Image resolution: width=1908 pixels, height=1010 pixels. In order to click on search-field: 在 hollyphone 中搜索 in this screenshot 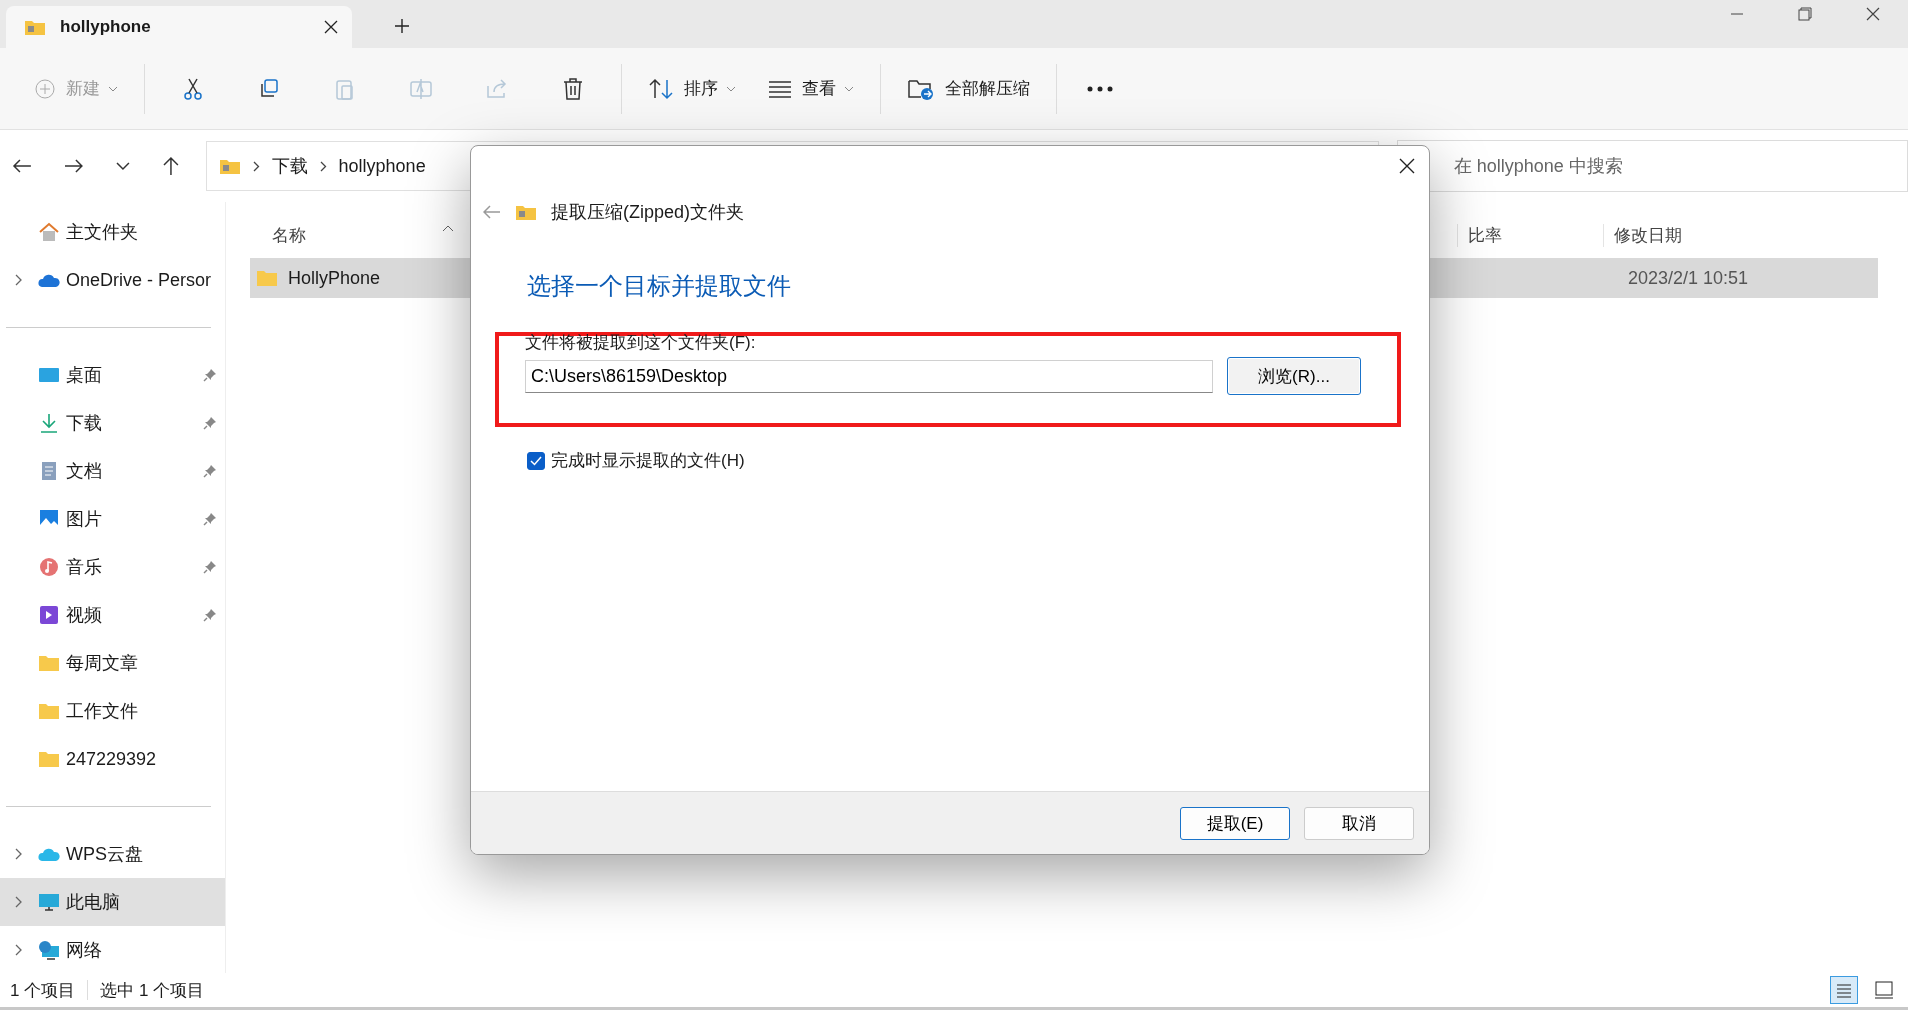, I will do `click(1652, 166)`.